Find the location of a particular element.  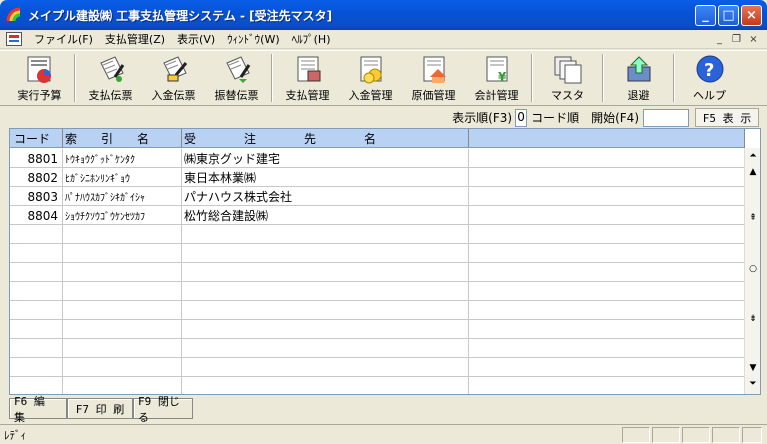

table-row: 8803 ﾊﾟﾅﾊｳｽｶﾌﾞｼｷｶﾞｲｼｬ パナハウス株式会社 is located at coordinates (377, 196).